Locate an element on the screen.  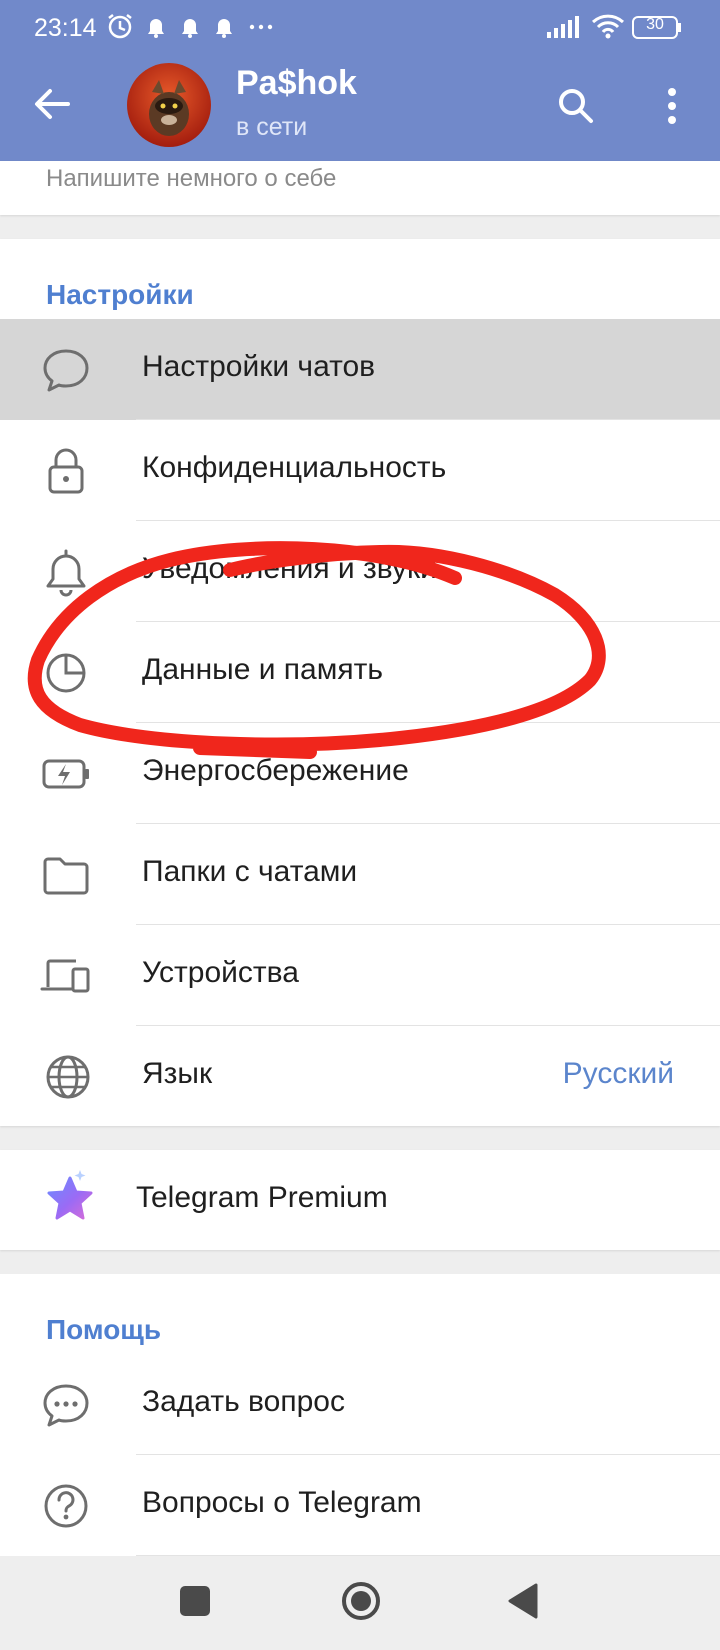
help-item-faq: Вопросы о Telegram is located at coordinates (360, 1505).